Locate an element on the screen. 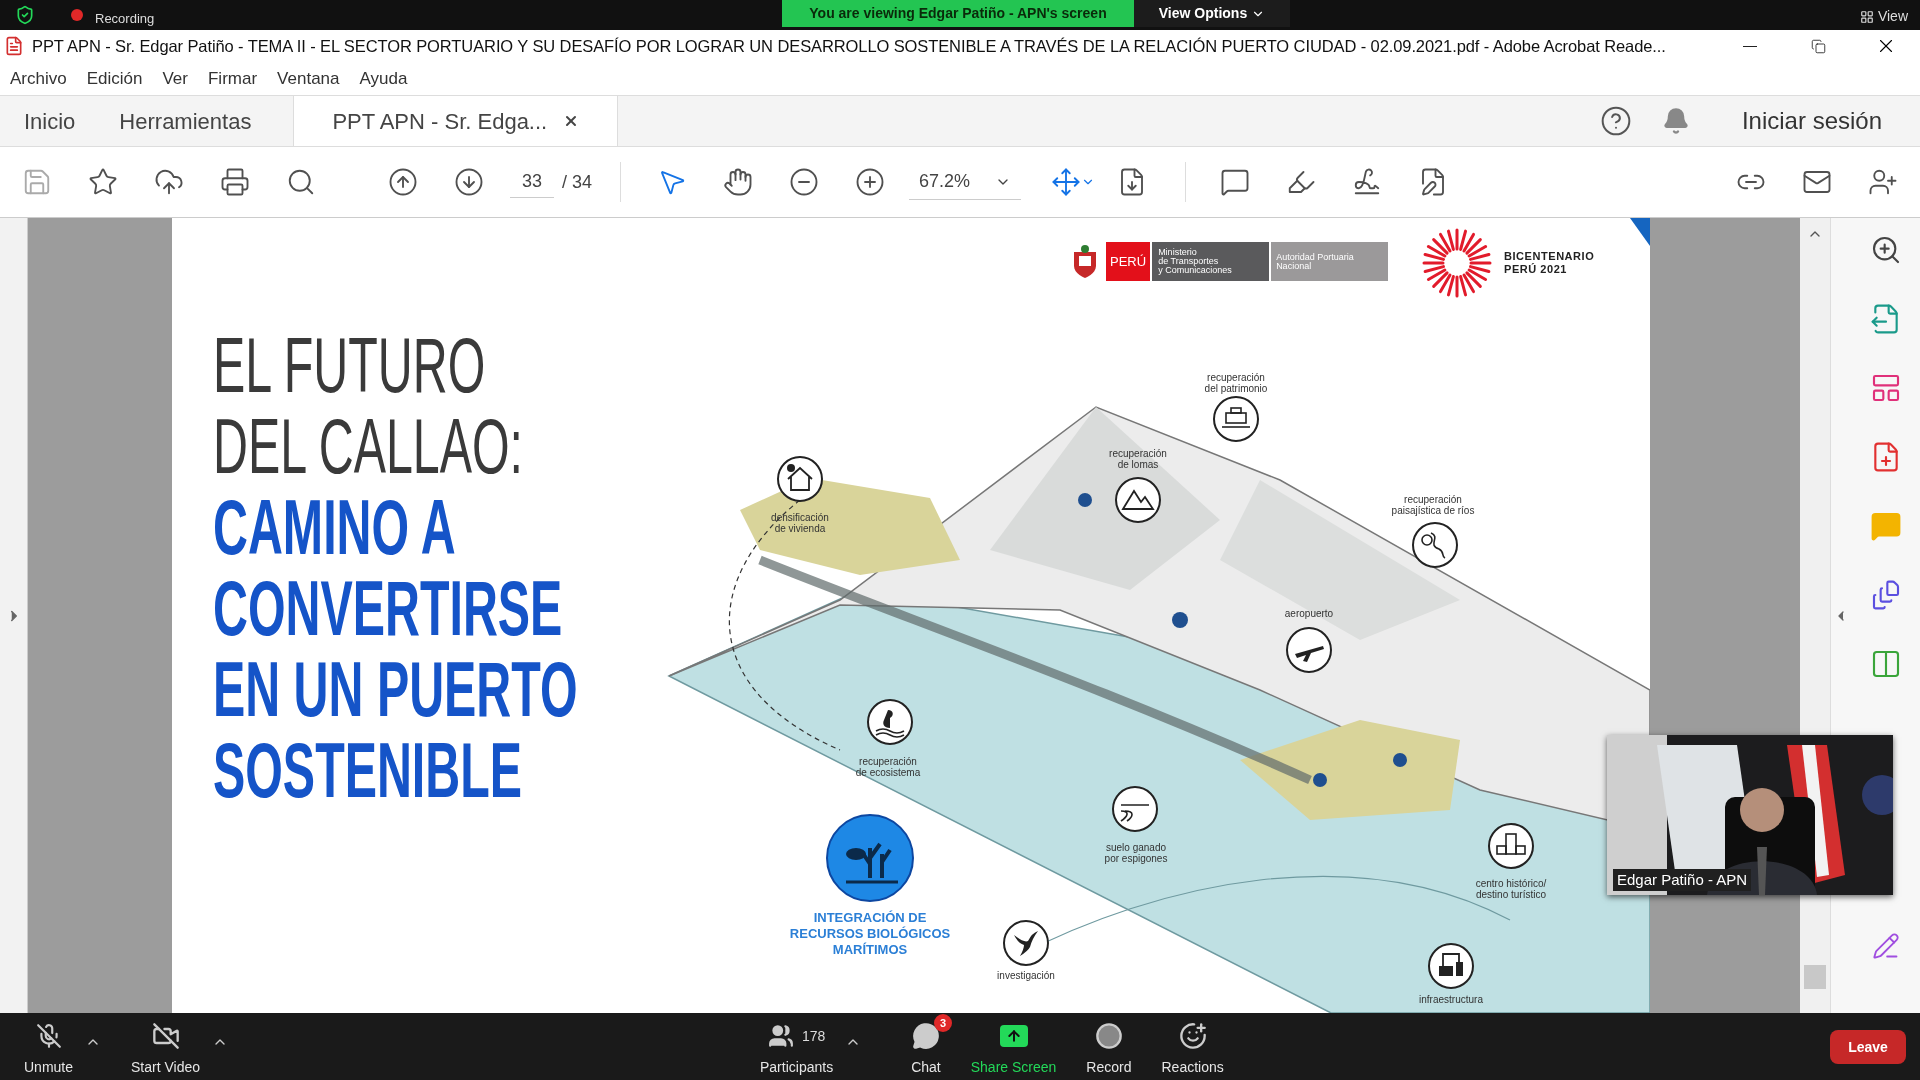 The height and width of the screenshot is (1080, 1920). menu-item: Edición is located at coordinates (114, 78).